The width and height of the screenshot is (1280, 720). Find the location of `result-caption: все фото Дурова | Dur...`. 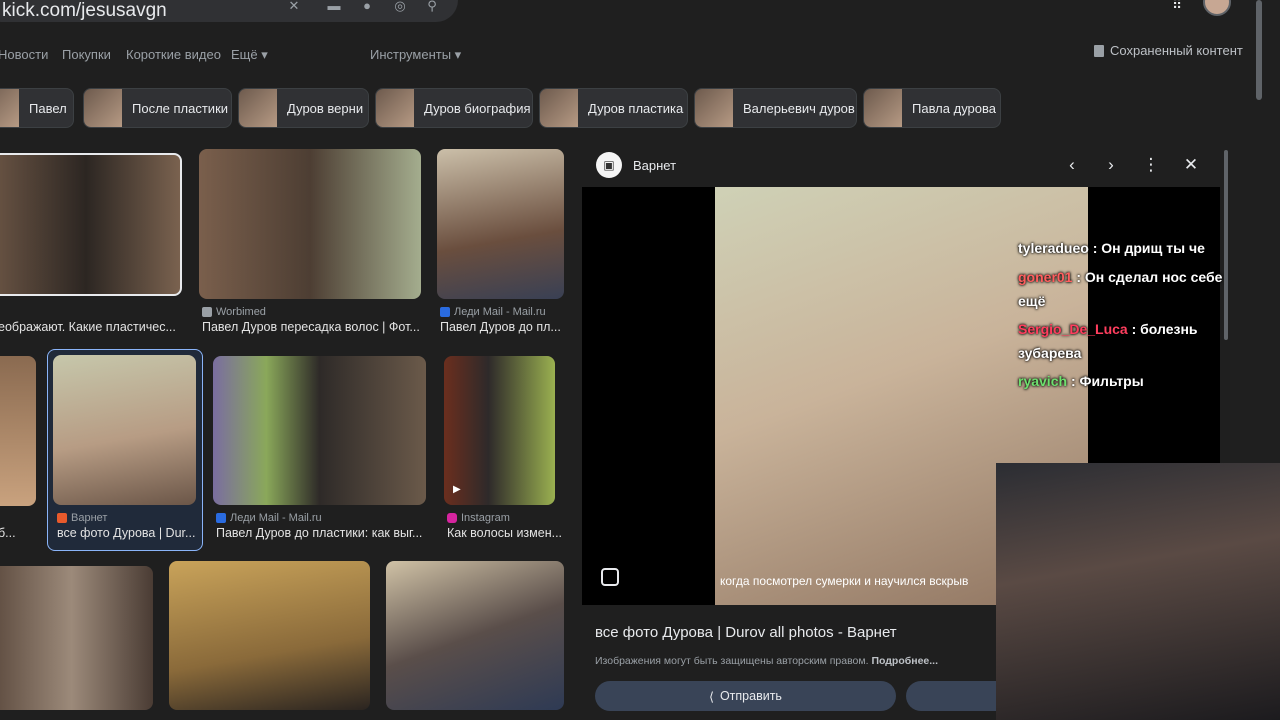

result-caption: все фото Дурова | Dur... is located at coordinates (127, 533).